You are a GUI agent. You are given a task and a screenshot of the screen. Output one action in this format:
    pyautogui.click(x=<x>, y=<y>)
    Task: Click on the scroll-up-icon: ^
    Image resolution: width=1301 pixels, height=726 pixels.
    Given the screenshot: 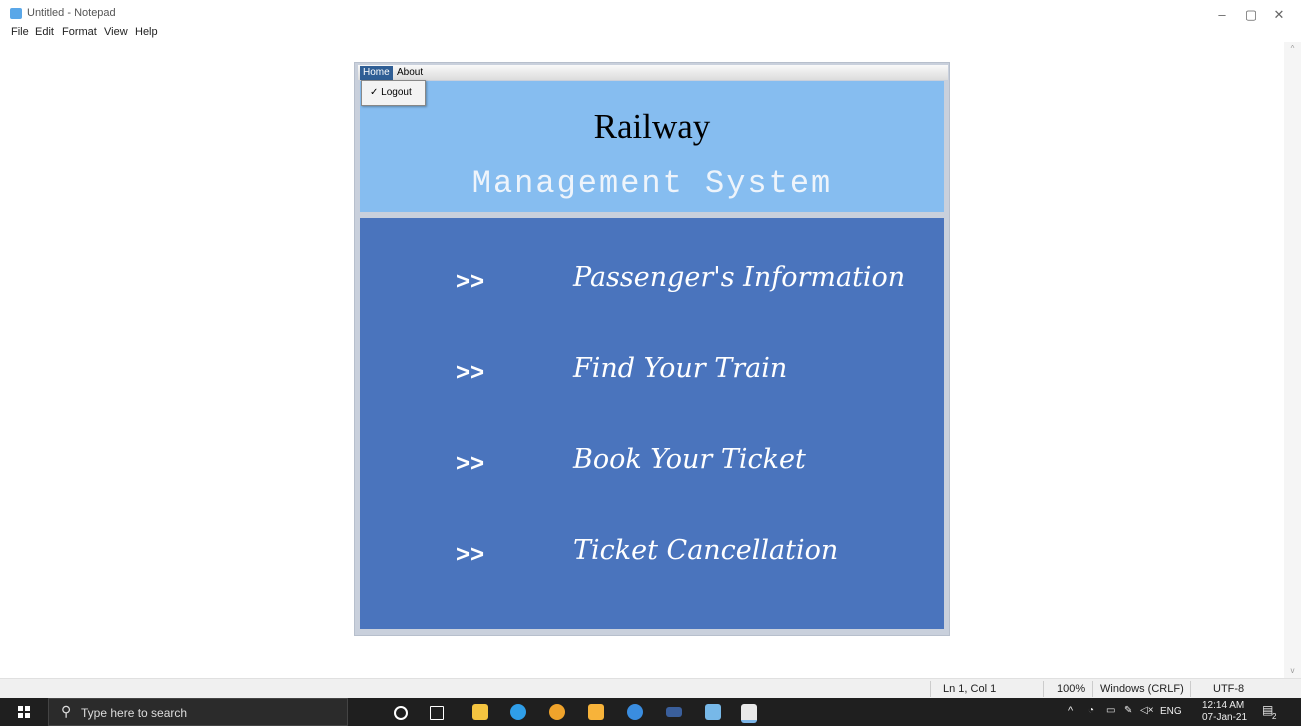 What is the action you would take?
    pyautogui.click(x=1292, y=49)
    